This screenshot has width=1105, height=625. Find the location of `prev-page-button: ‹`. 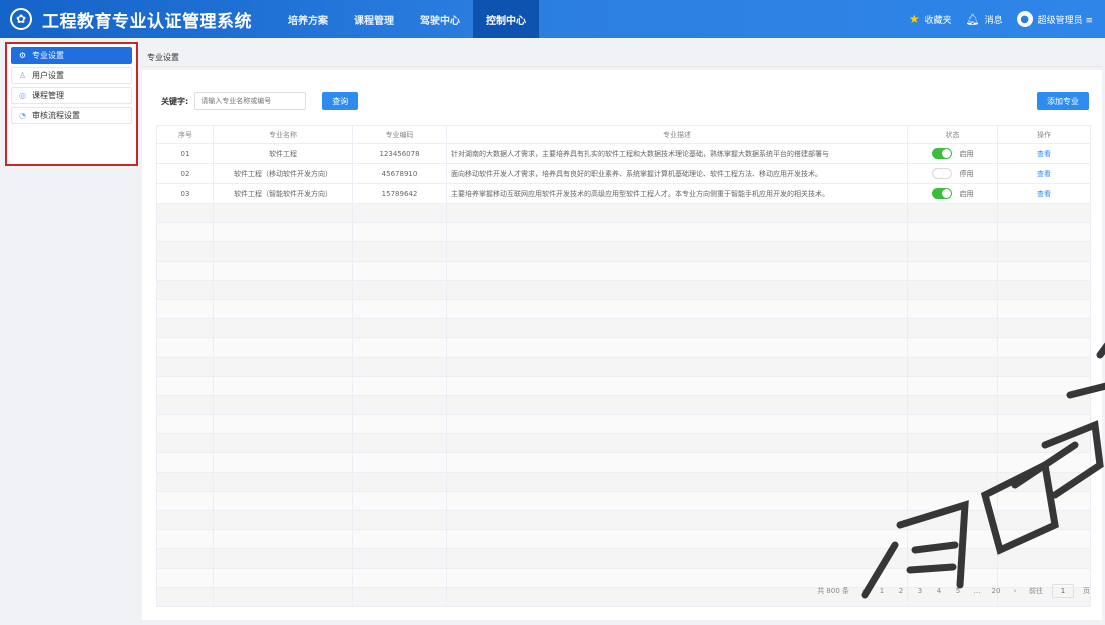

prev-page-button: ‹ is located at coordinates (863, 591).